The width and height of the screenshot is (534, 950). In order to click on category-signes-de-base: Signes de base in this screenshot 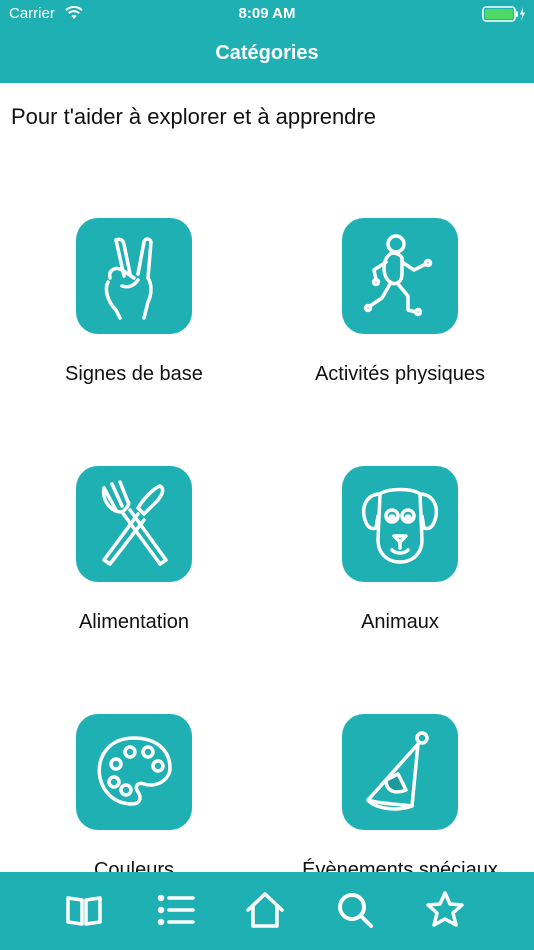, I will do `click(134, 318)`.